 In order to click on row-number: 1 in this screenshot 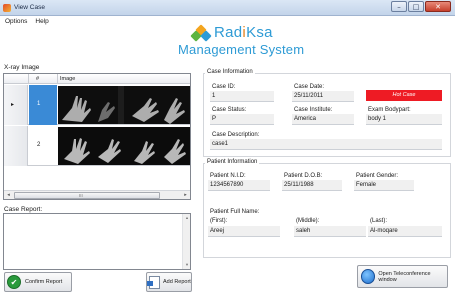, I will do `click(43, 105)`.